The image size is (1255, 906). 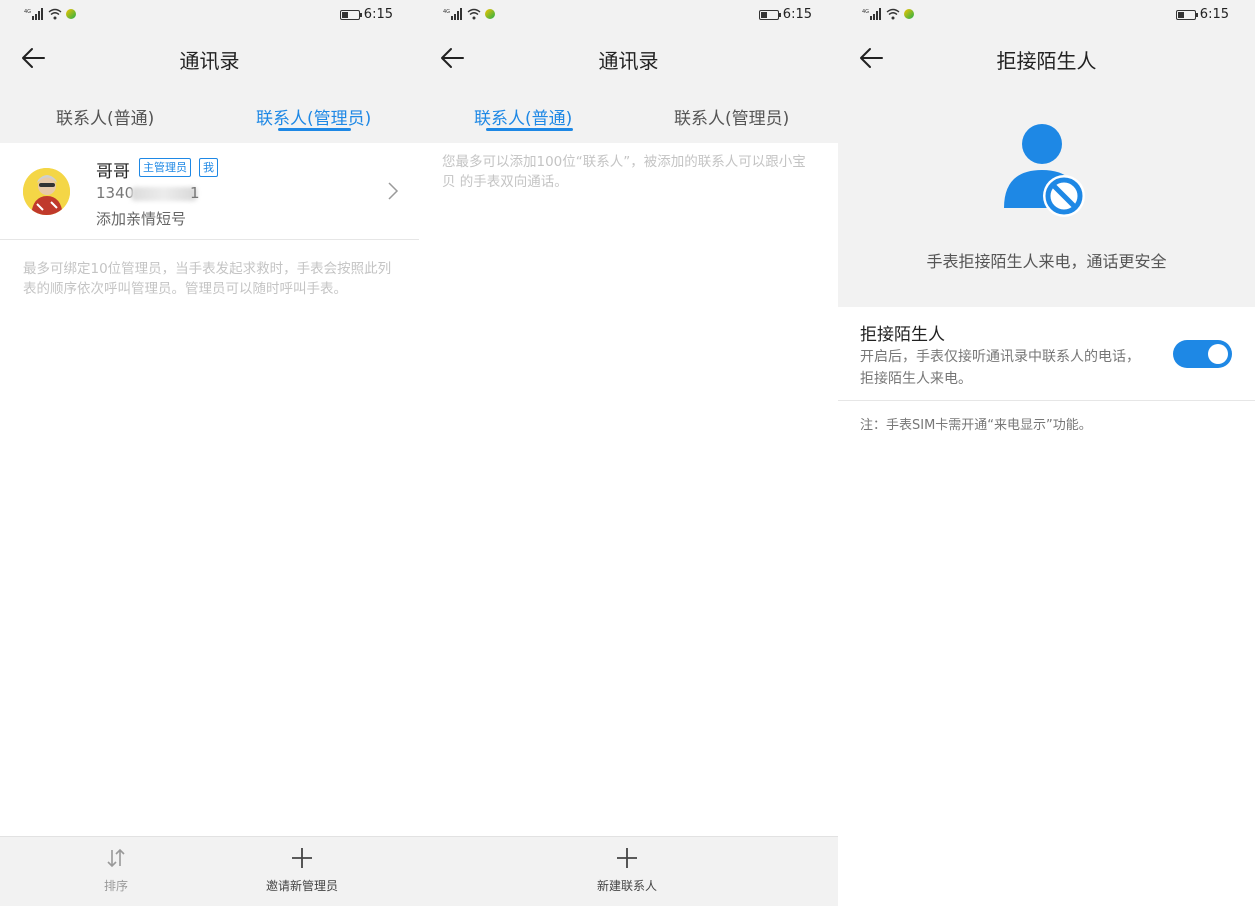 What do you see at coordinates (46, 191) in the screenshot?
I see `avatar` at bounding box center [46, 191].